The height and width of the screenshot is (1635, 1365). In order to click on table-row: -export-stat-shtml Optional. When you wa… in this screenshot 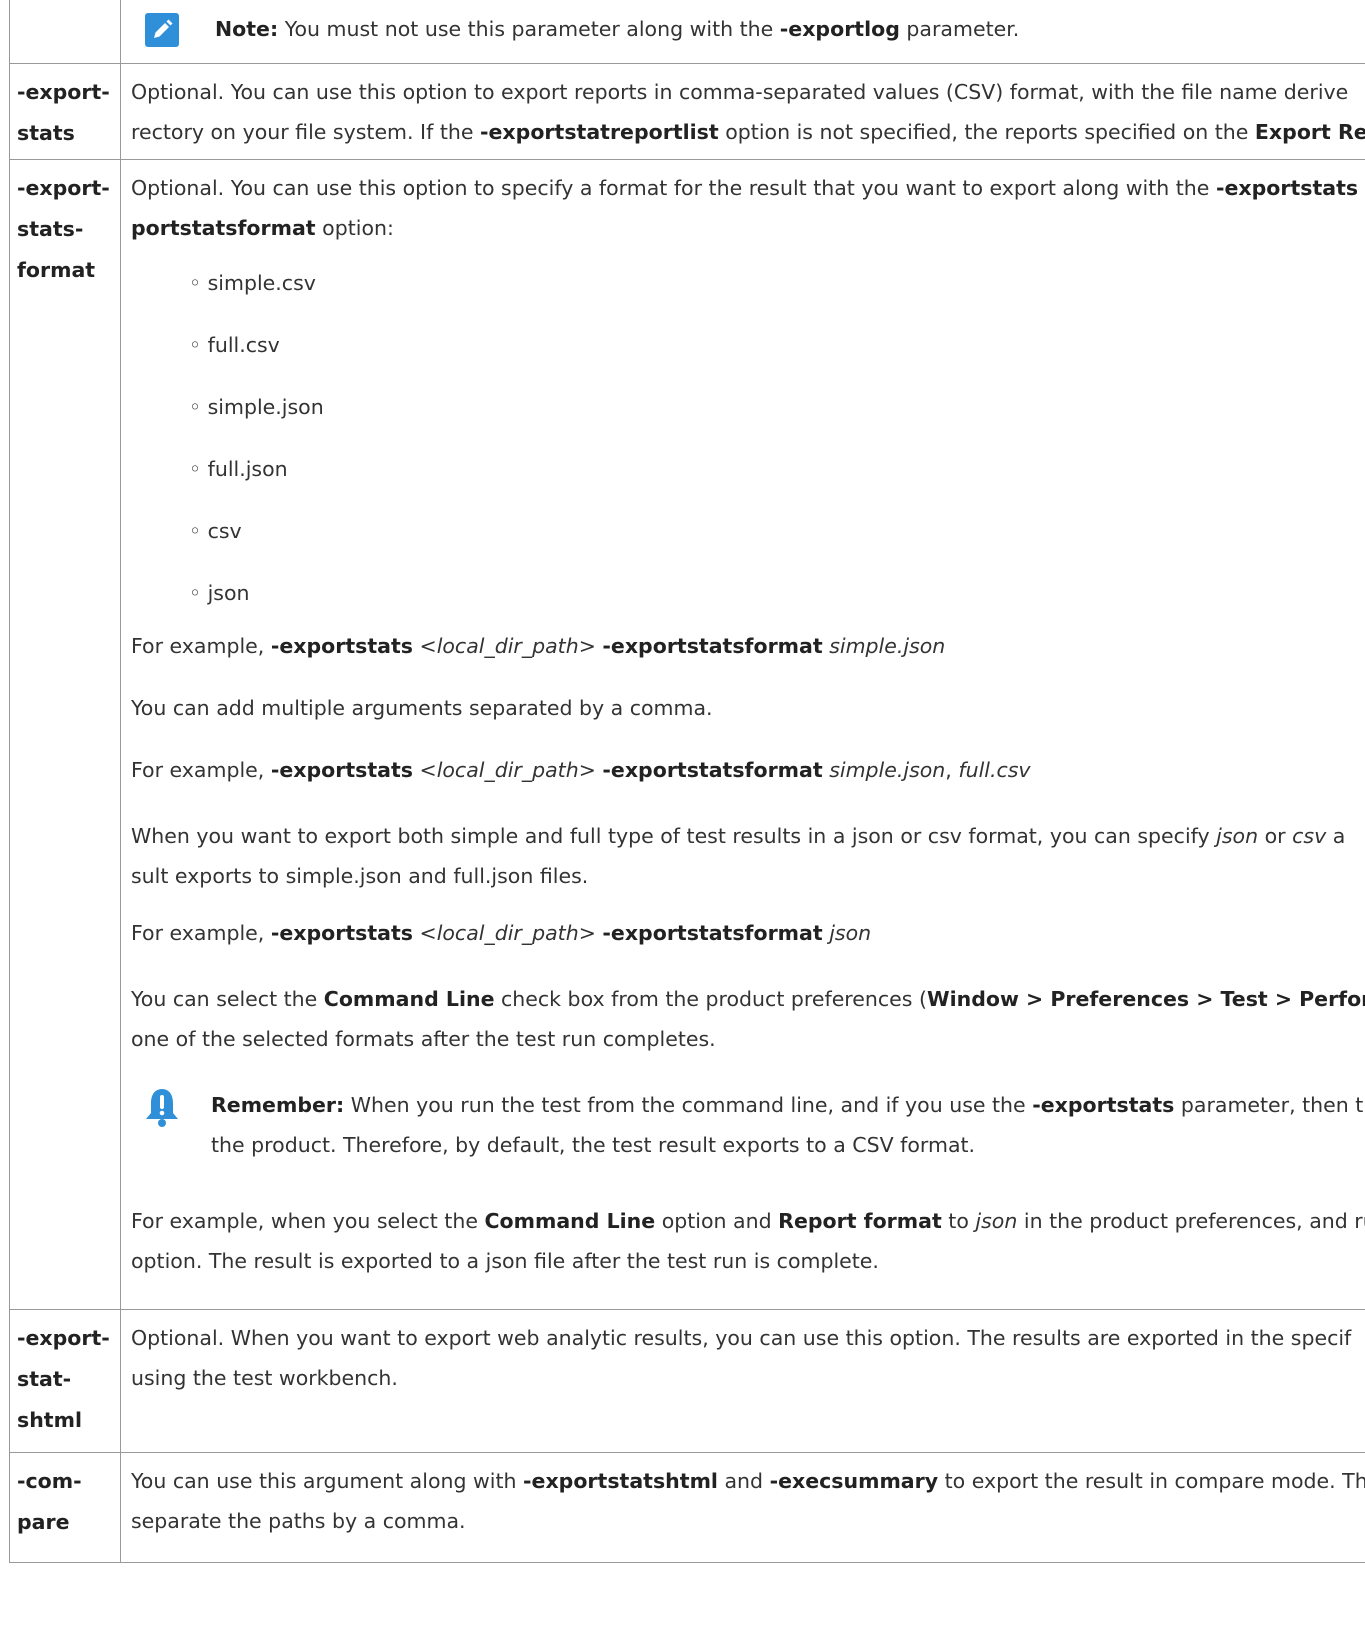, I will do `click(687, 1381)`.